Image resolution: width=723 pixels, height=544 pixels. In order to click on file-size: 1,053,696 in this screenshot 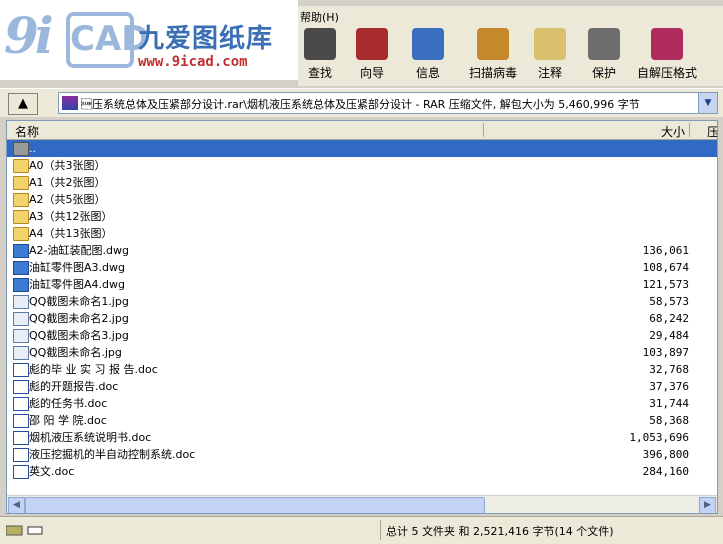, I will do `click(659, 437)`.